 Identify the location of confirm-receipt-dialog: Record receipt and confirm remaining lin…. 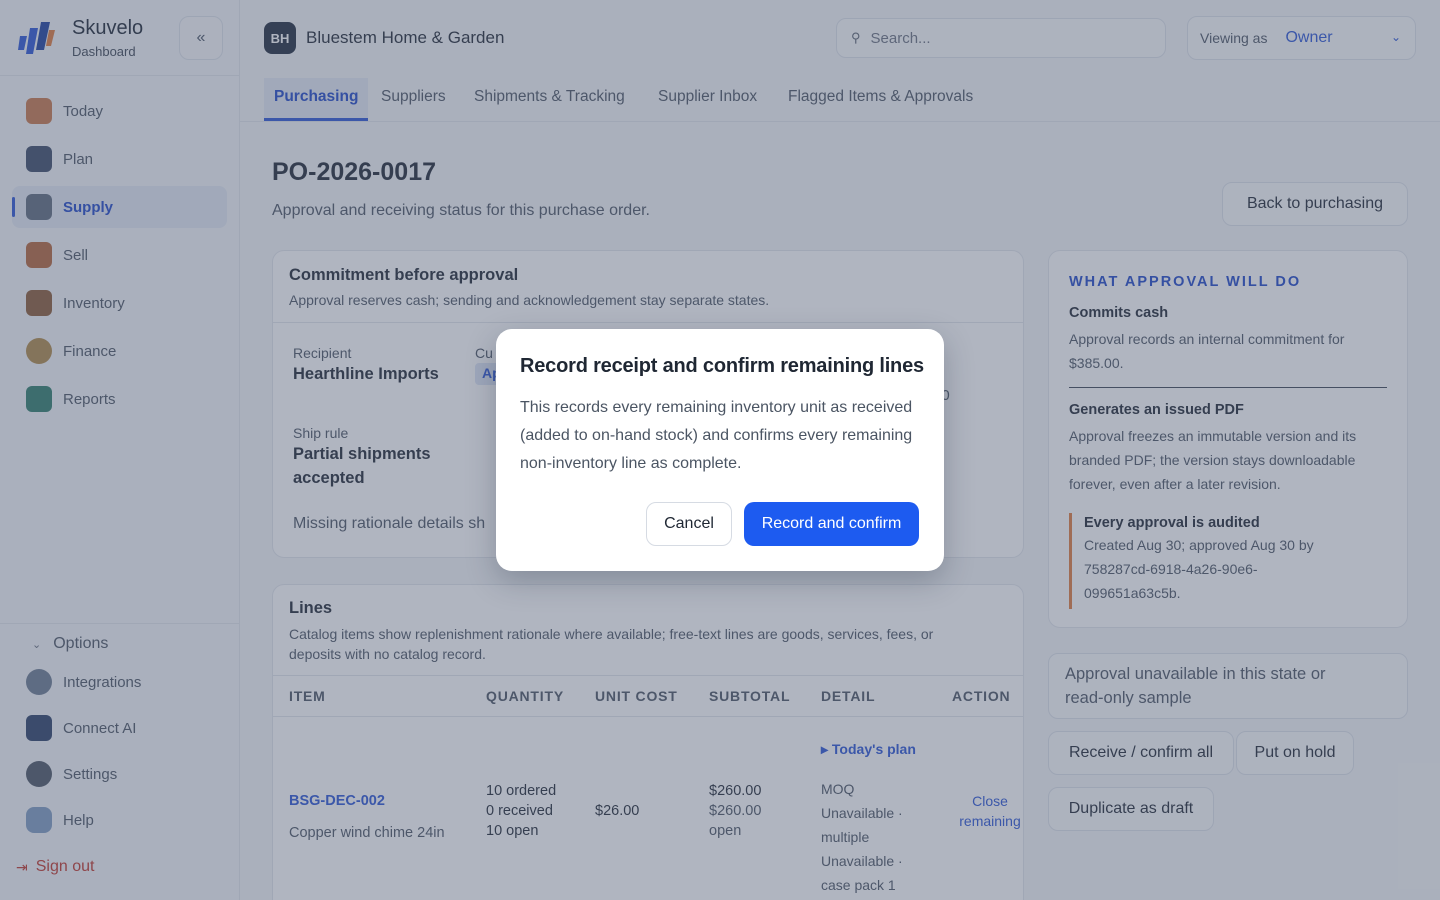
(720, 450).